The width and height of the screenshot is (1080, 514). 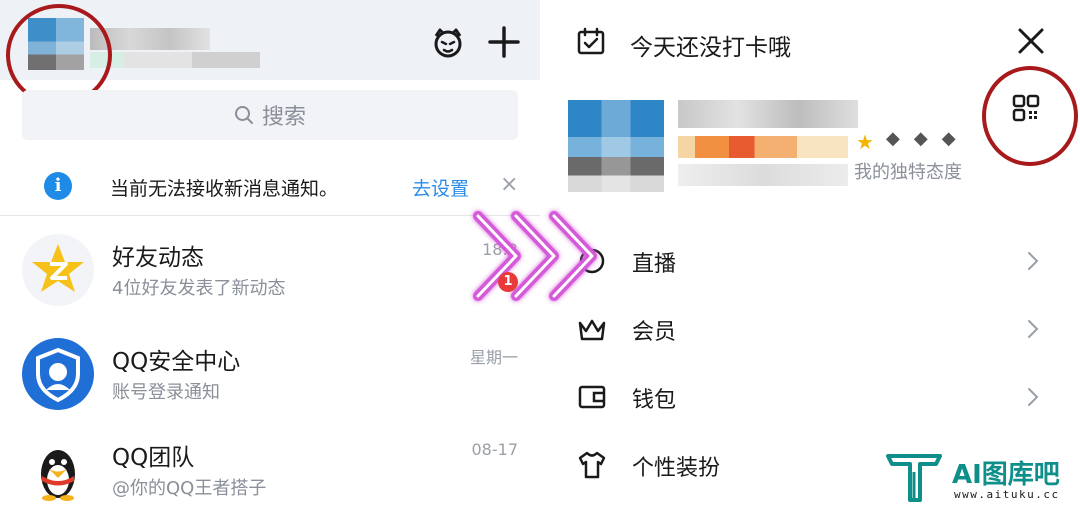 I want to click on search-placeholder: 搜索, so click(x=283, y=117).